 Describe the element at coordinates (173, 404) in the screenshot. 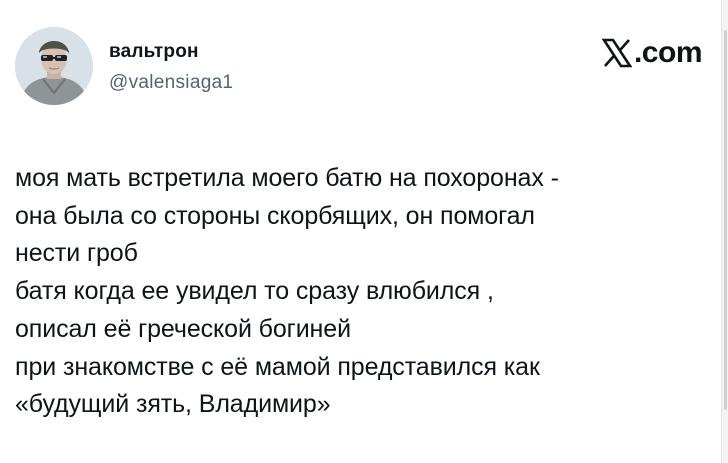

I see `tweet-line: «будущий зять, Владимир»` at that location.